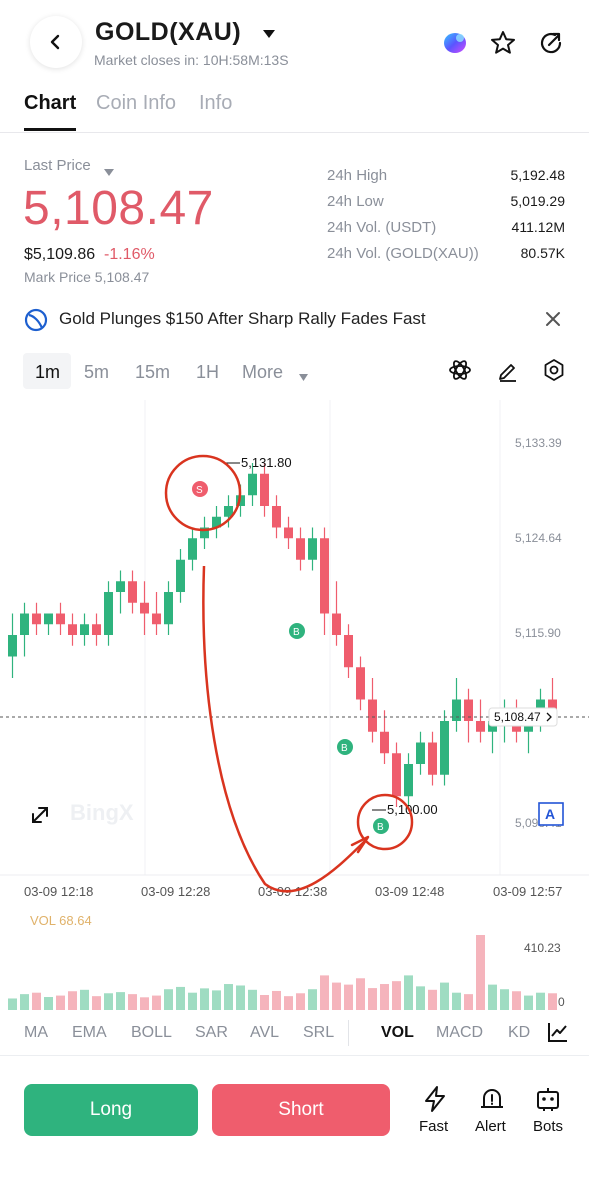  I want to click on favorite-star-icon, so click(503, 43).